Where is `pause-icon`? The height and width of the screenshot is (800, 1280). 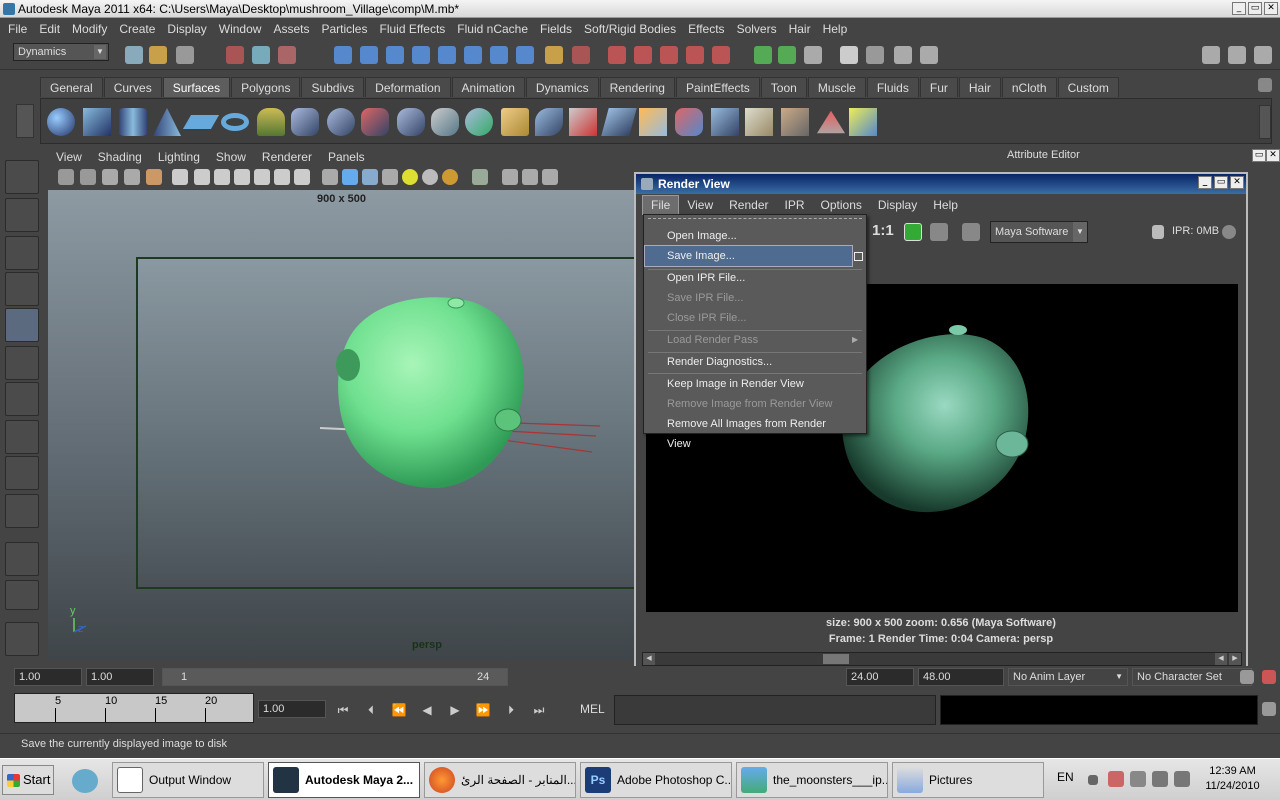 pause-icon is located at coordinates (1158, 232).